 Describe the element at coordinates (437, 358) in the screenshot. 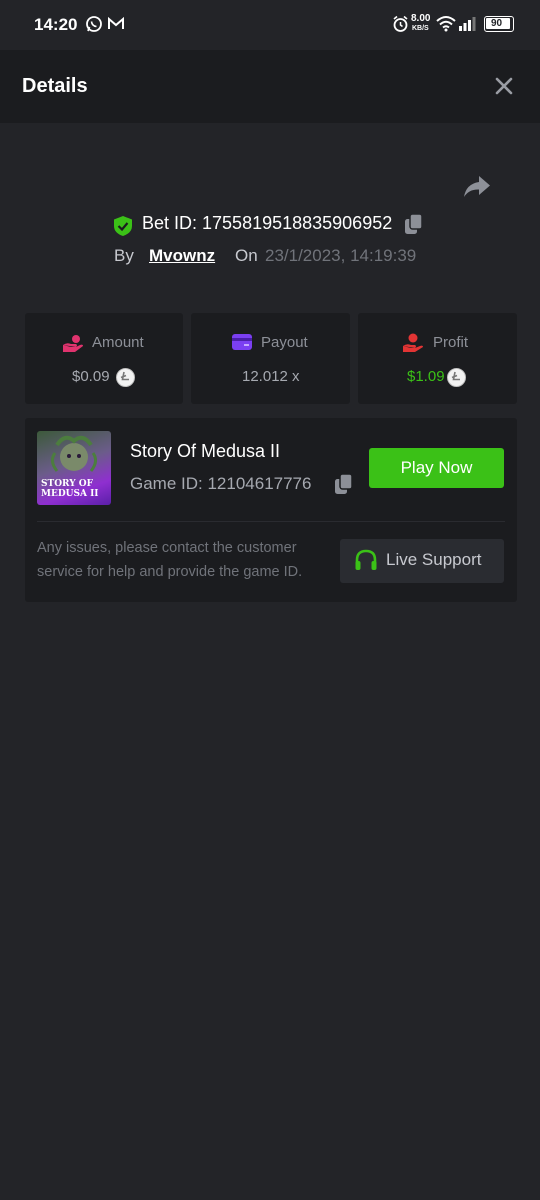

I see `profit-card: Profit $1.09` at that location.